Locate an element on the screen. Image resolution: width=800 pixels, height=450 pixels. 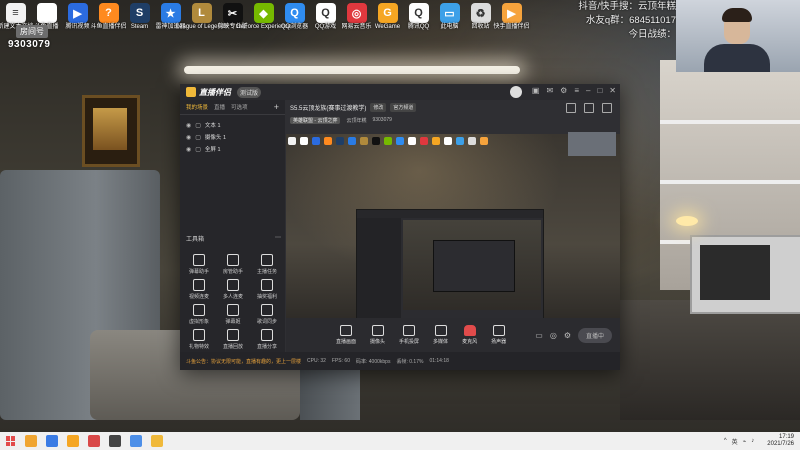
toolbox-header: 工具箱 ⋯ is located at coordinates (233, 238).